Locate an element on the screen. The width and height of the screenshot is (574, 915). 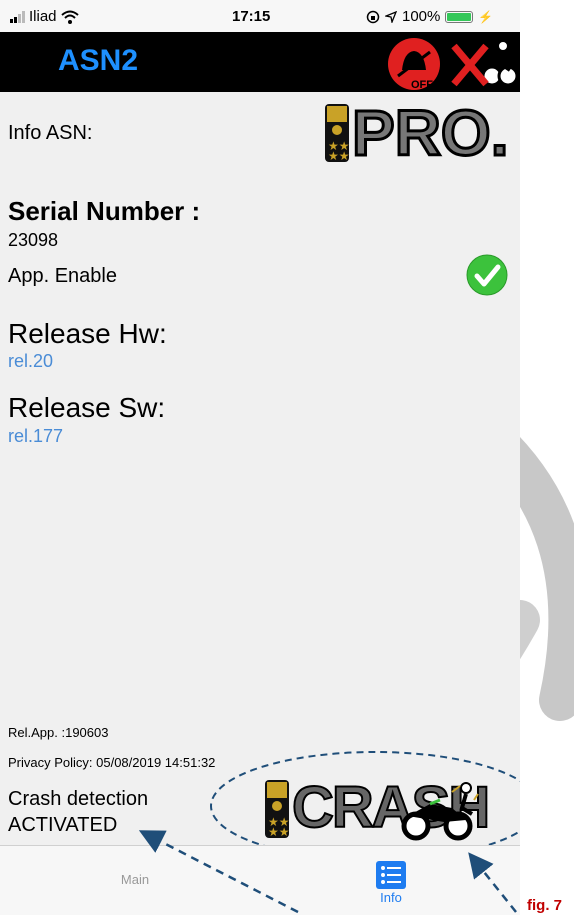
wifi-icon is located at coordinates (69, 17).